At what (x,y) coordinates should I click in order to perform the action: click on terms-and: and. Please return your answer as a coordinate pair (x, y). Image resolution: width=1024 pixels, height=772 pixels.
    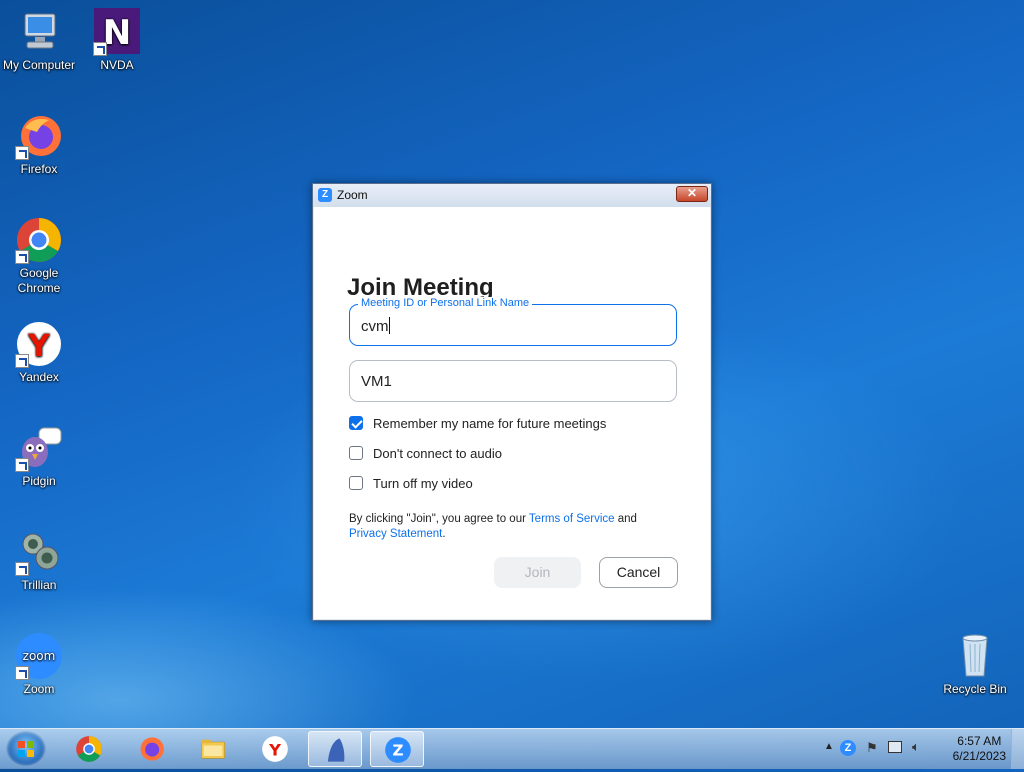
    Looking at the image, I should click on (625, 519).